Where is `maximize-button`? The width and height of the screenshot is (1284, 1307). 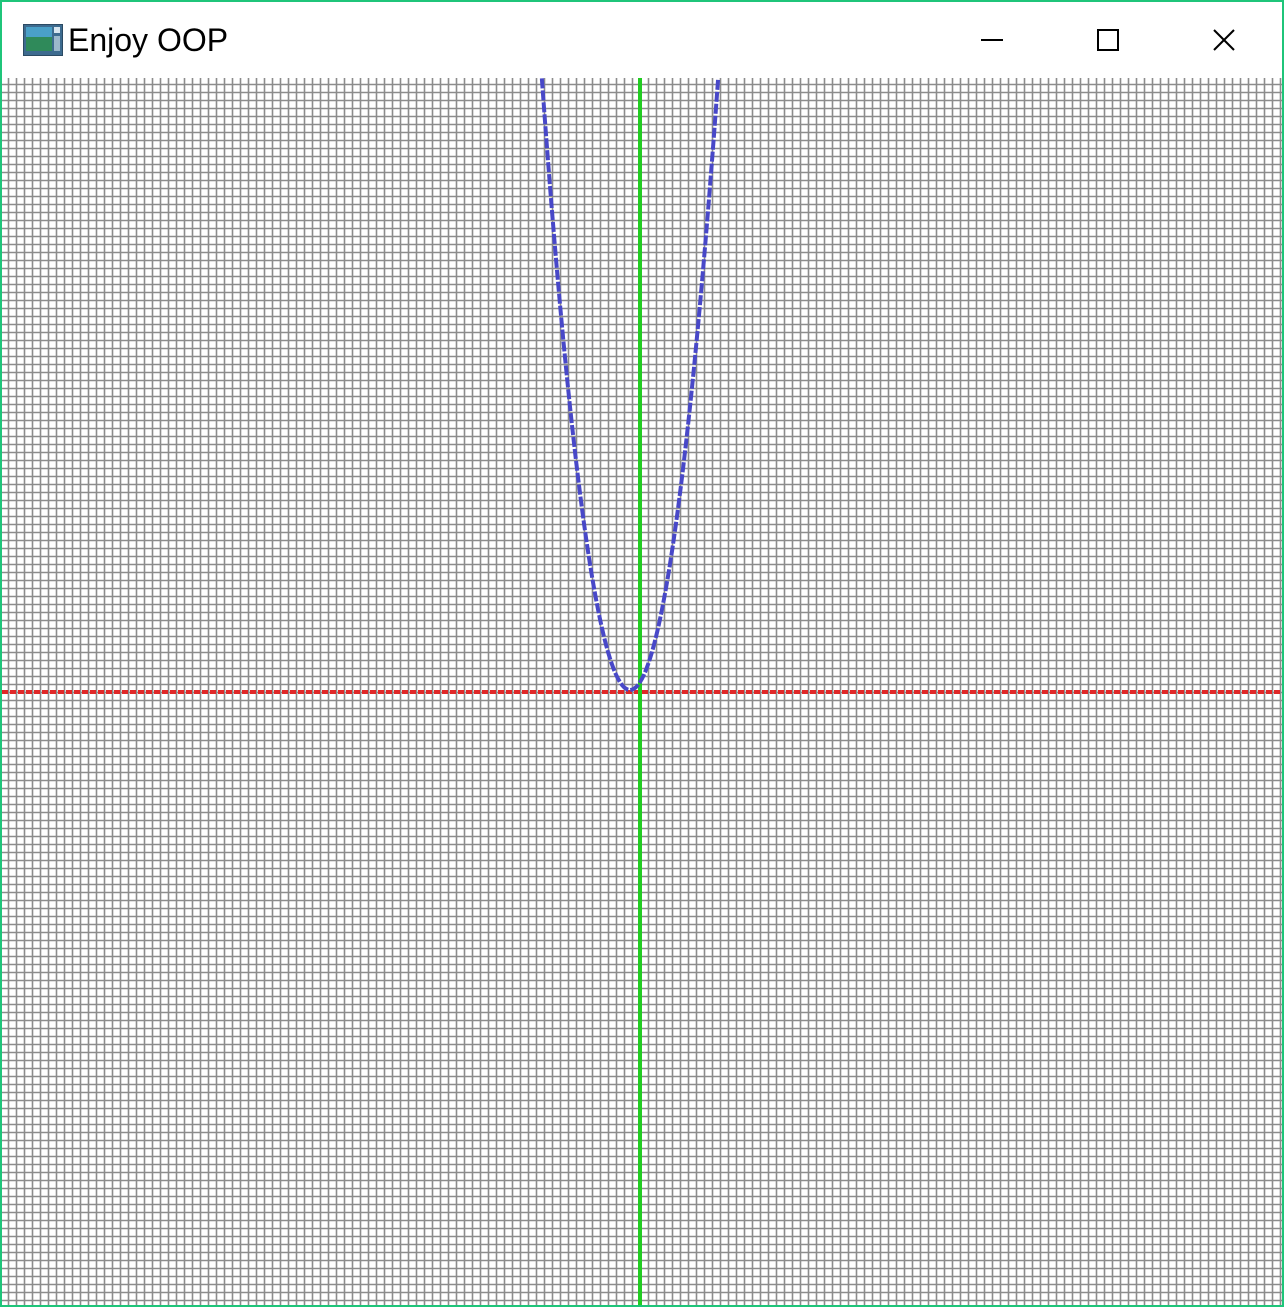 maximize-button is located at coordinates (1108, 40).